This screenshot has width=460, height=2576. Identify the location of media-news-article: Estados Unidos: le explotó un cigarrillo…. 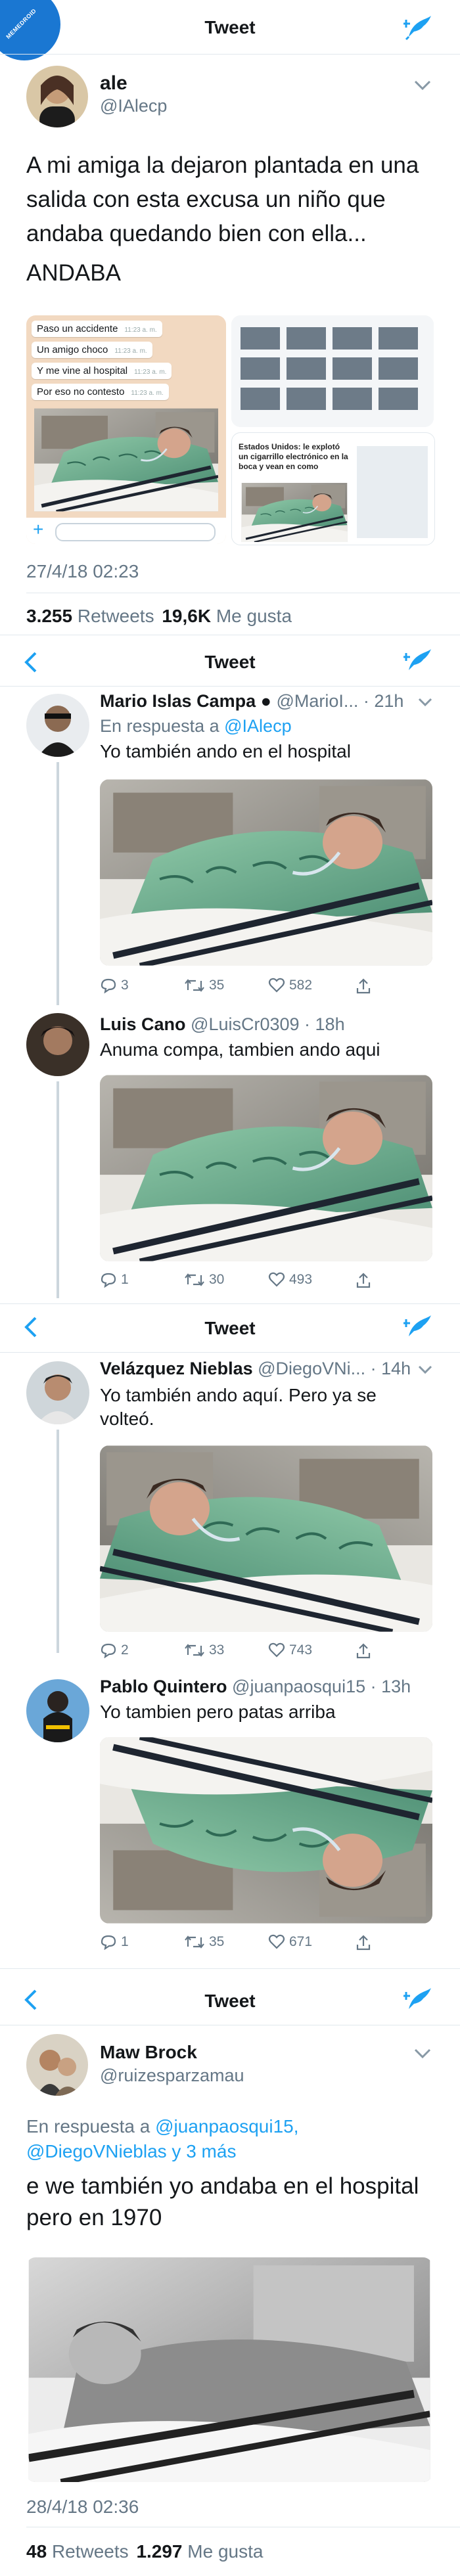
(333, 488).